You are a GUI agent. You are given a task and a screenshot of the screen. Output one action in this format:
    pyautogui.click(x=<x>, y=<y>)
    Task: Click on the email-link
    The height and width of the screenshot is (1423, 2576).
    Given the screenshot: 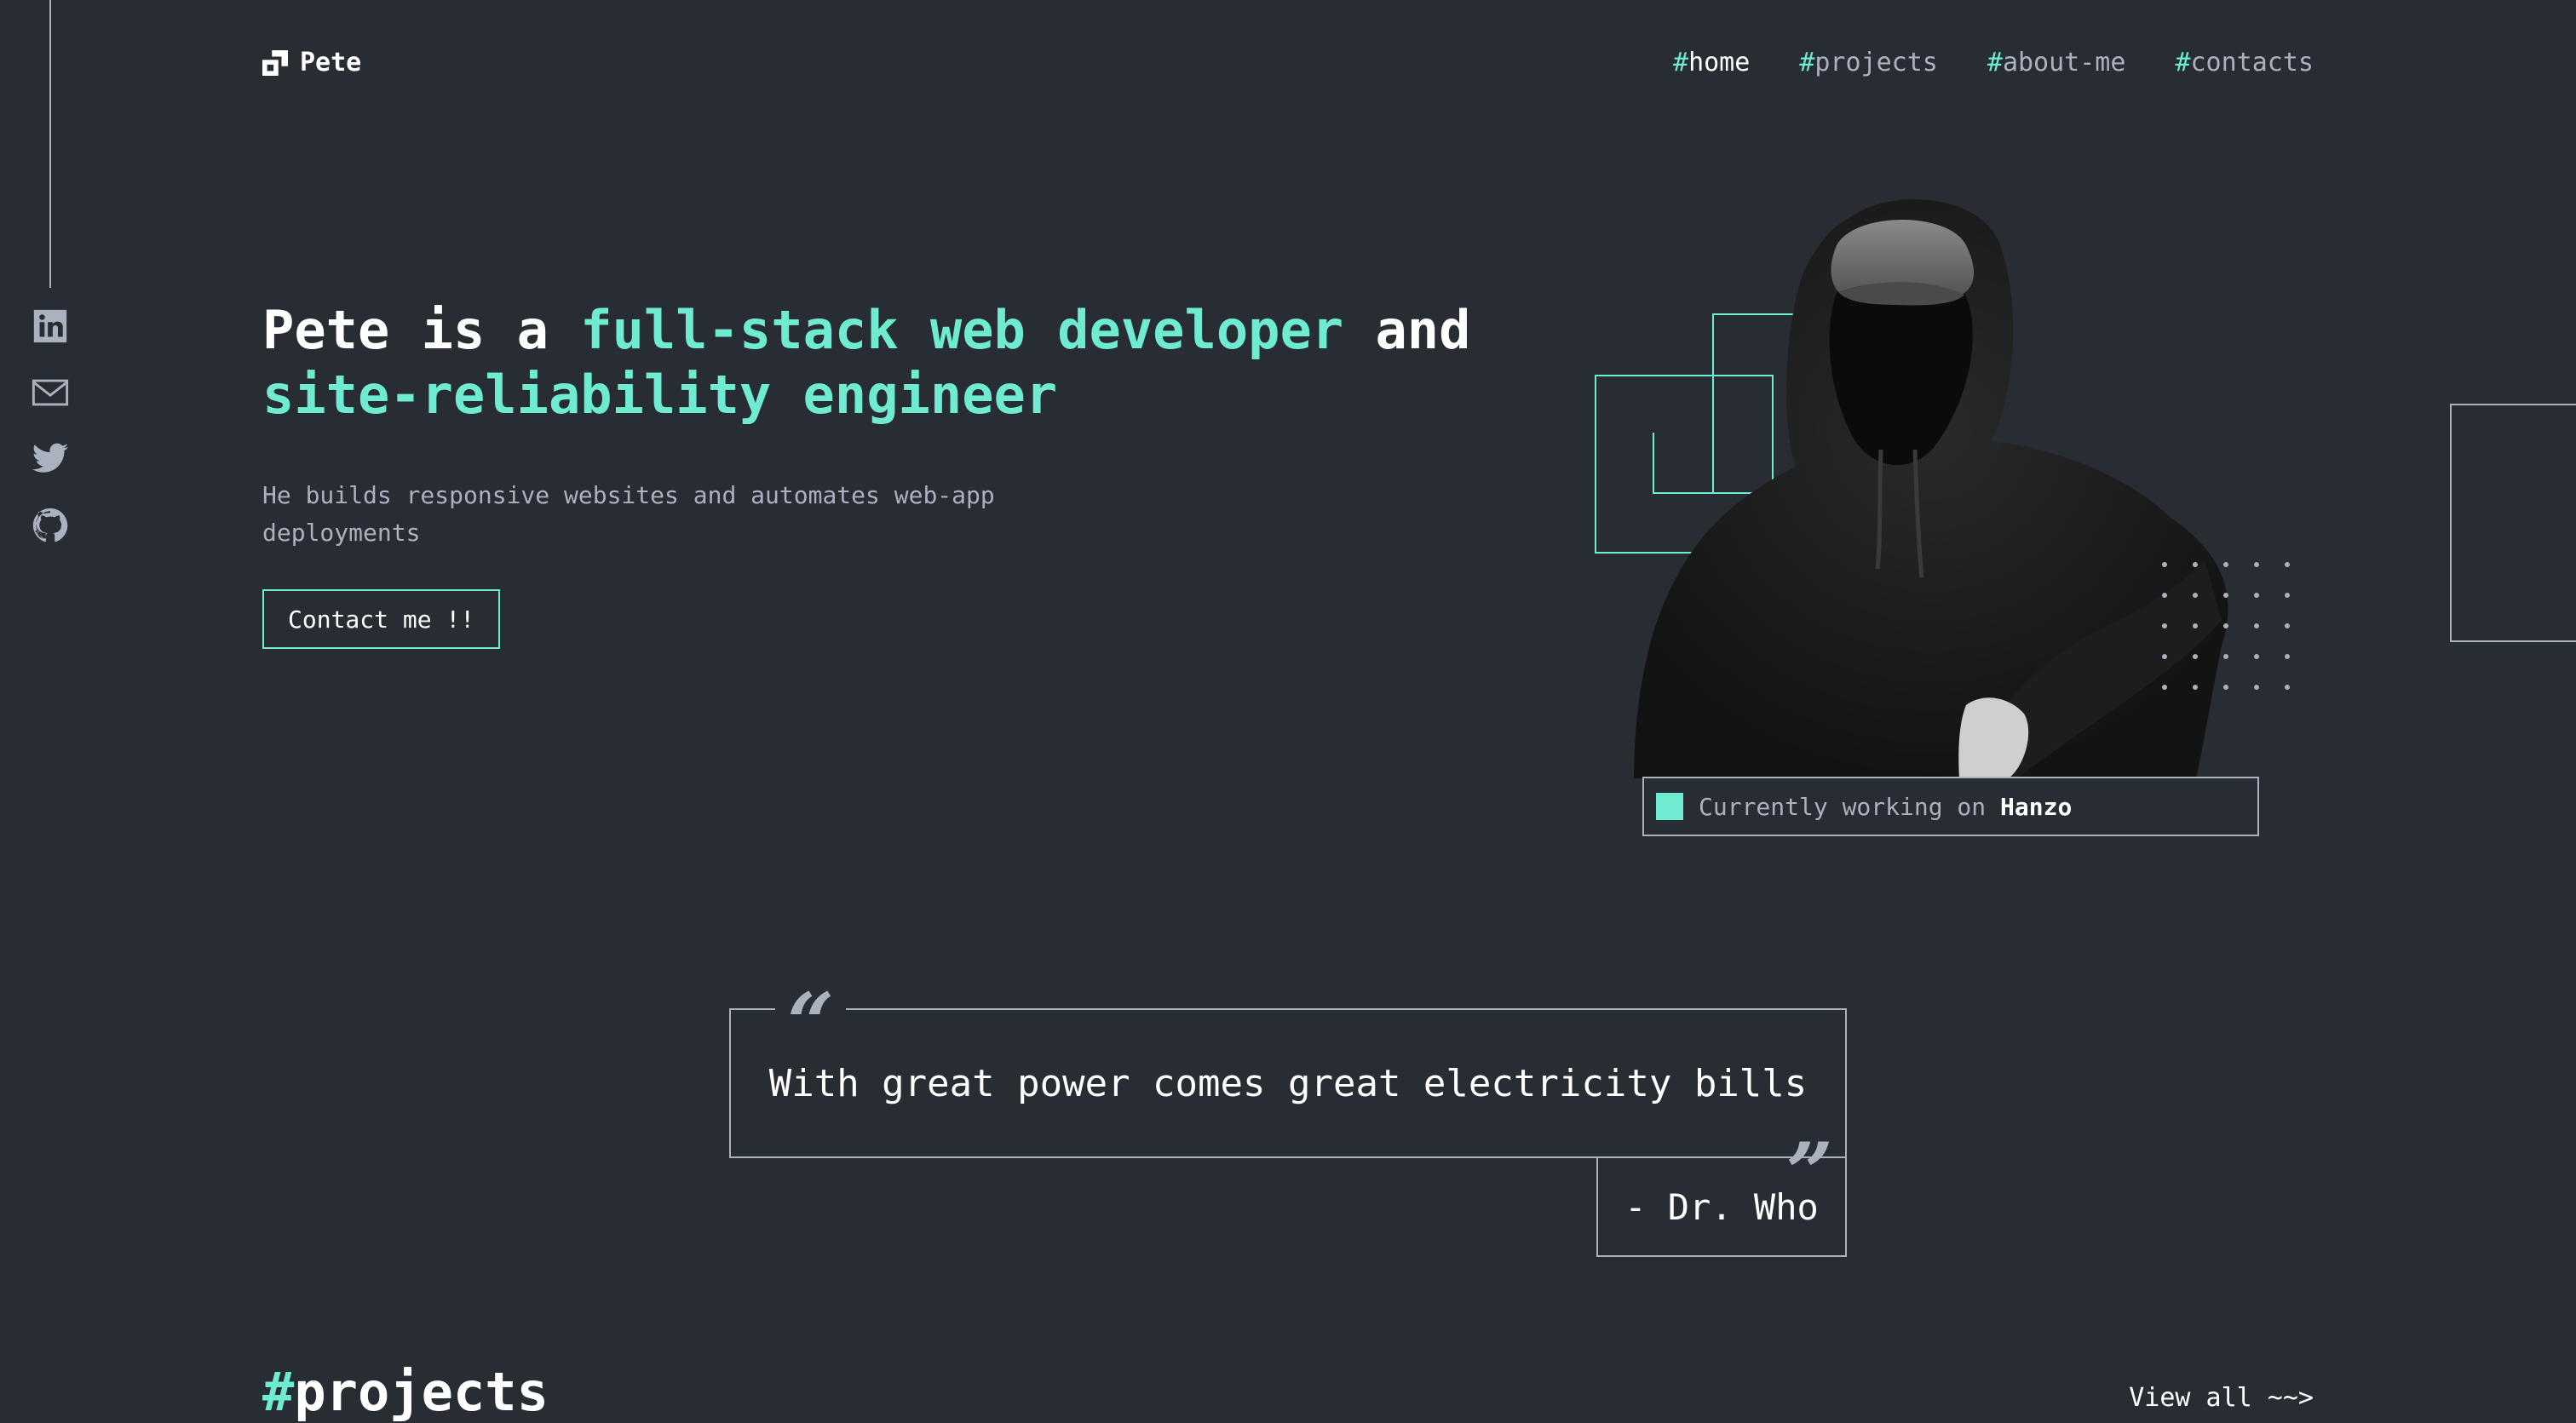 What is the action you would take?
    pyautogui.click(x=51, y=392)
    